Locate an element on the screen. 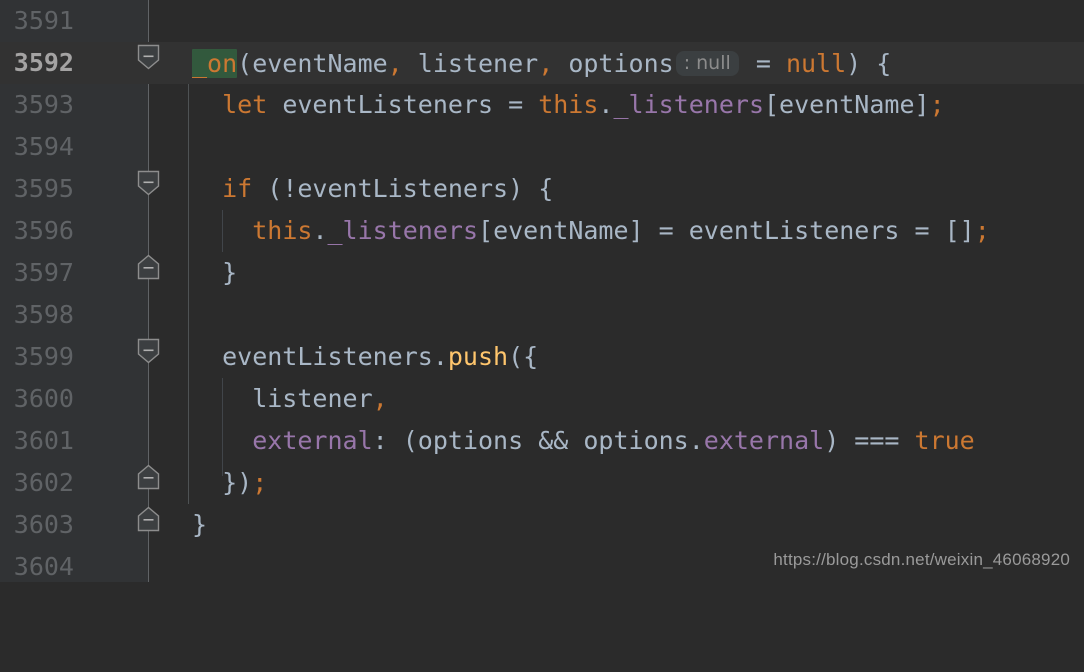  token-if-condition: (!eventListeners) { is located at coordinates (403, 188).